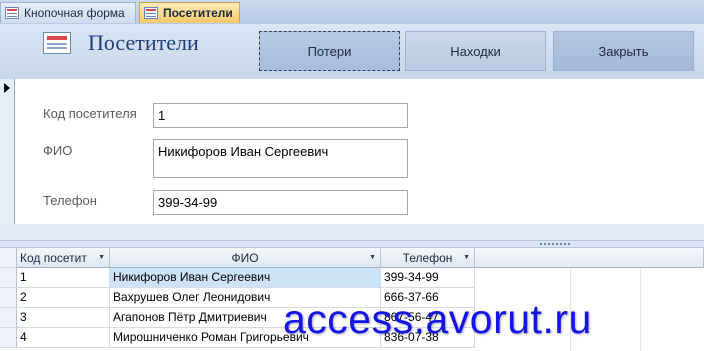 The height and width of the screenshot is (351, 704). What do you see at coordinates (280, 115) in the screenshot?
I see `visitor-id-field: 1` at bounding box center [280, 115].